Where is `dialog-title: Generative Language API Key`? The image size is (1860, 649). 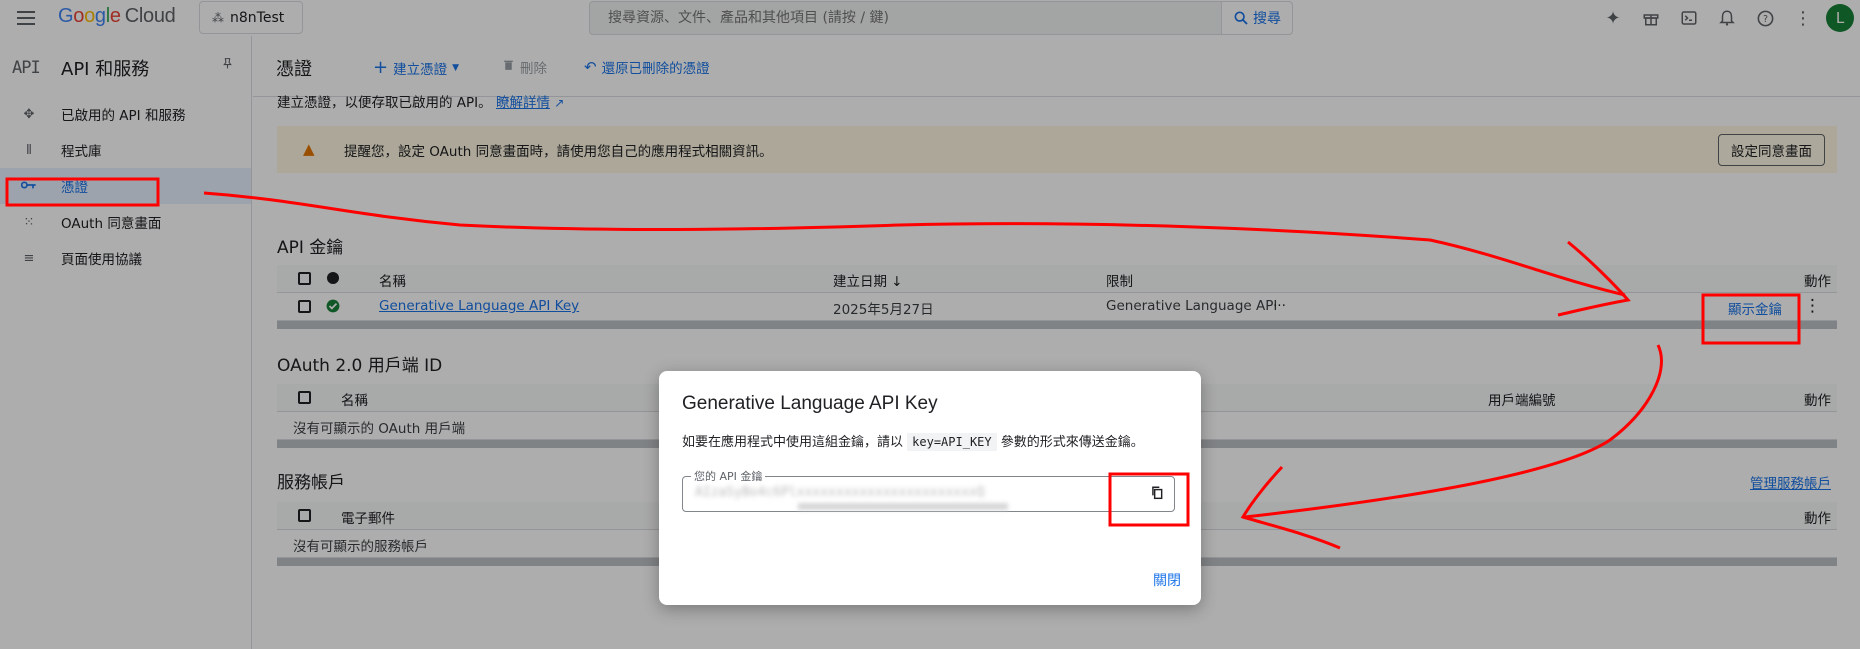 dialog-title: Generative Language API Key is located at coordinates (810, 403).